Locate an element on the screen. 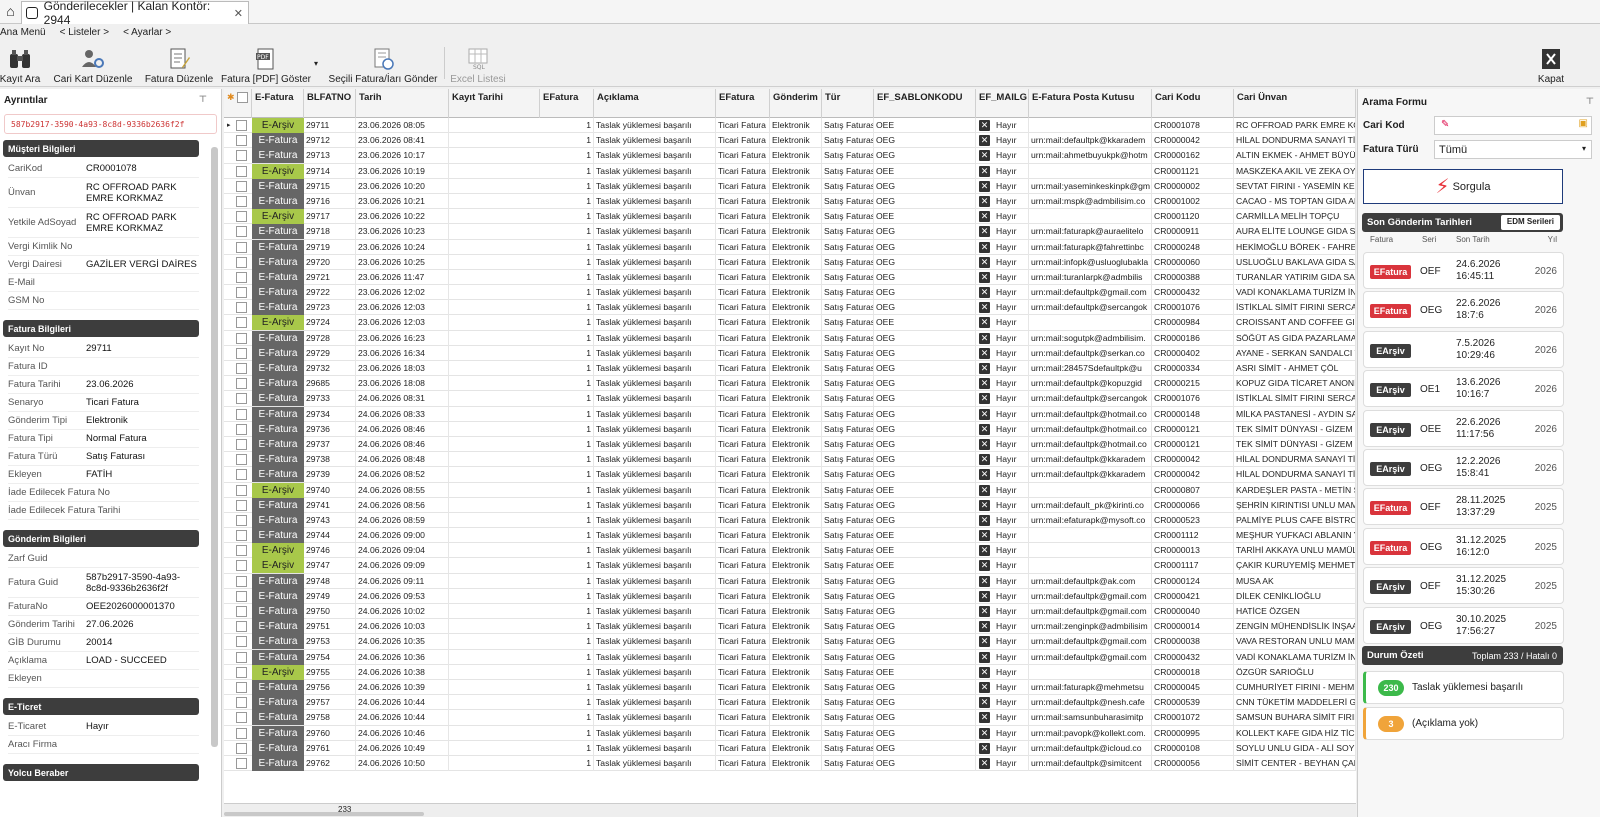  cari-kod-input: ✎ ▣ is located at coordinates (1513, 125).